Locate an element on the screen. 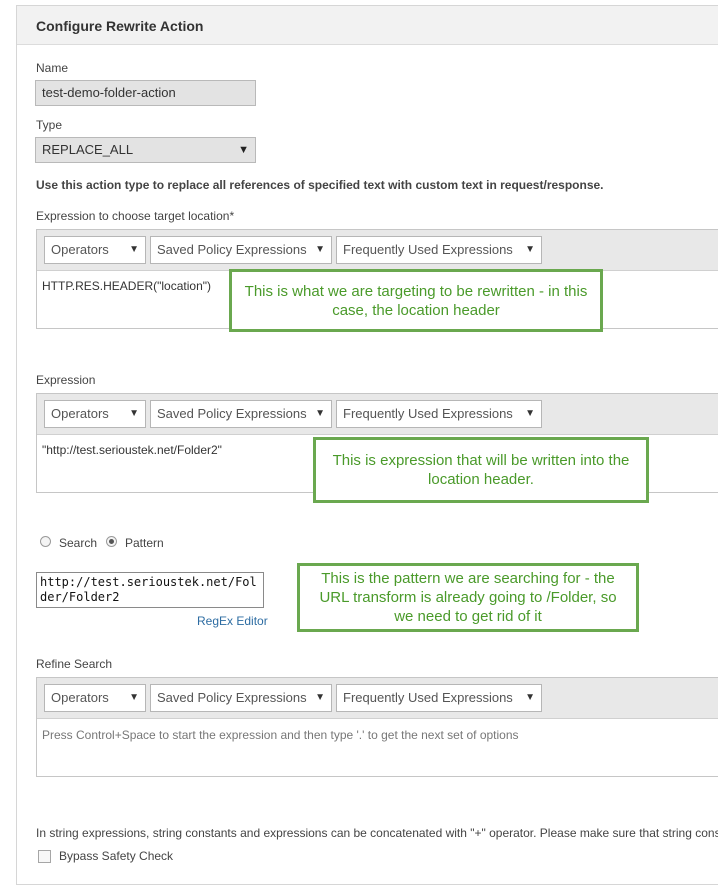 The height and width of the screenshot is (885, 718). panel-title: Configure Rewrite Action is located at coordinates (120, 26).